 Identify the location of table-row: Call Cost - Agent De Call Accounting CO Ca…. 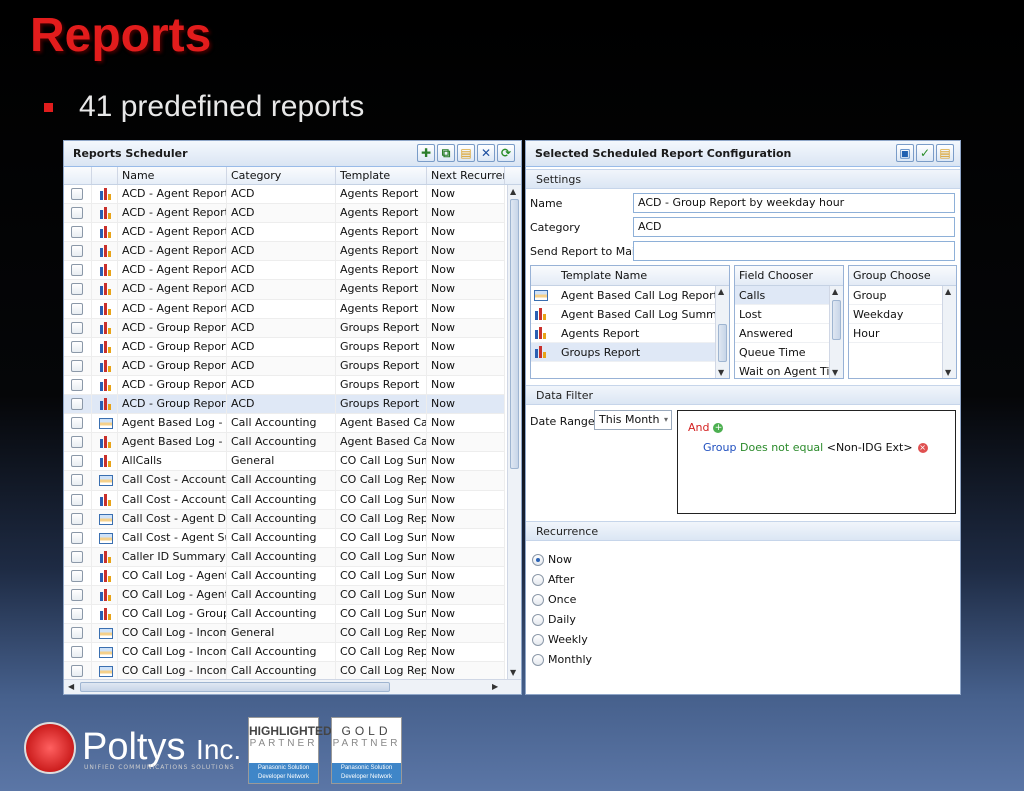
(284, 519).